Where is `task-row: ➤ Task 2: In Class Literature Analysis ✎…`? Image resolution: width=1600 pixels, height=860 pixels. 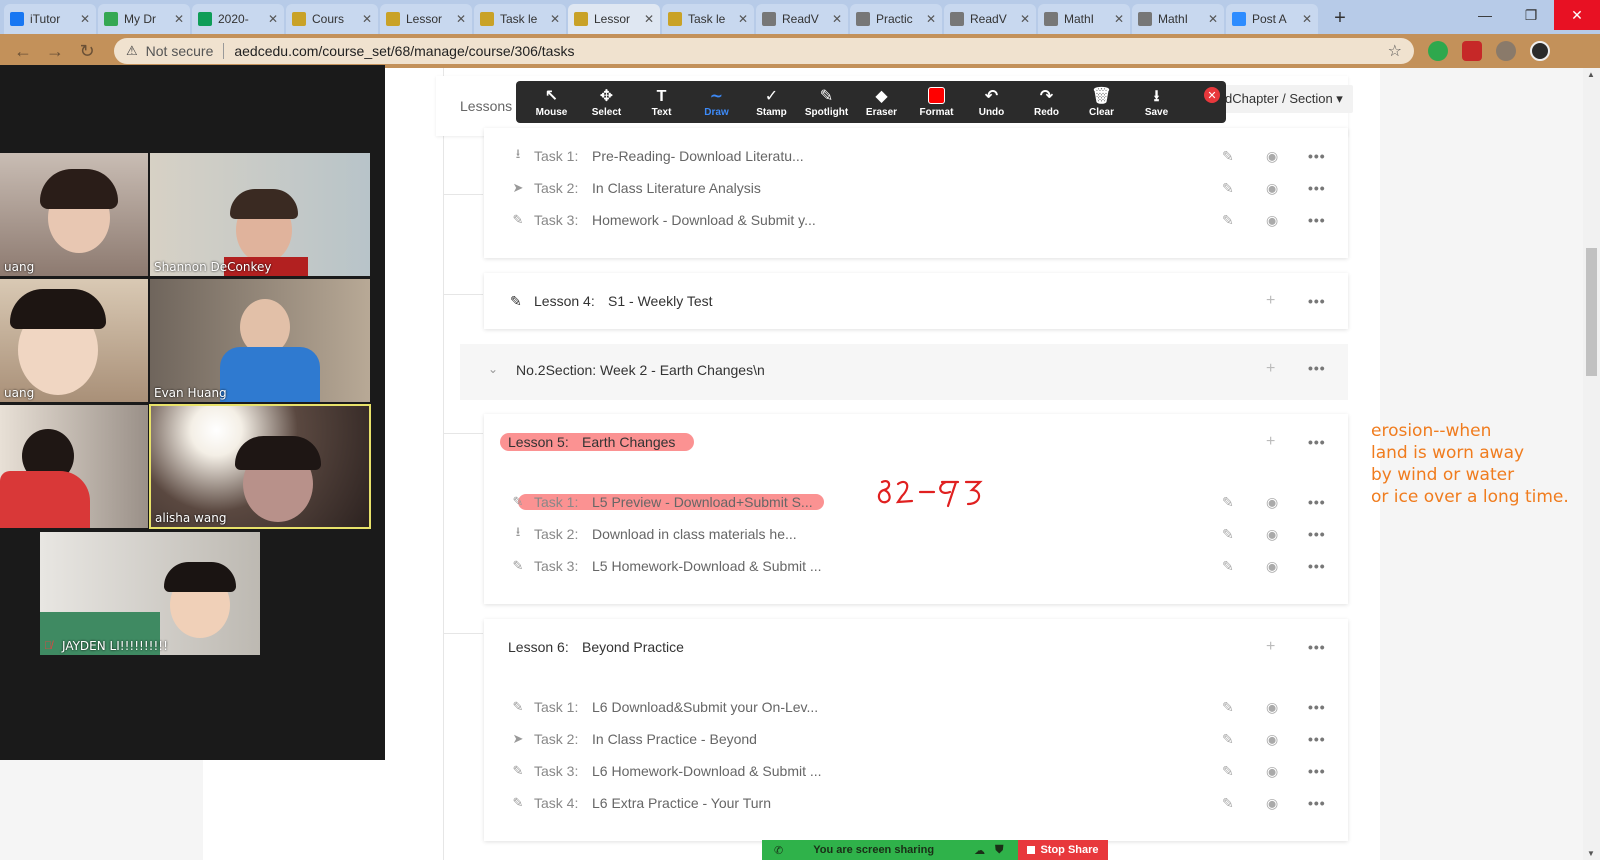 task-row: ➤ Task 2: In Class Literature Analysis ✎… is located at coordinates (916, 188).